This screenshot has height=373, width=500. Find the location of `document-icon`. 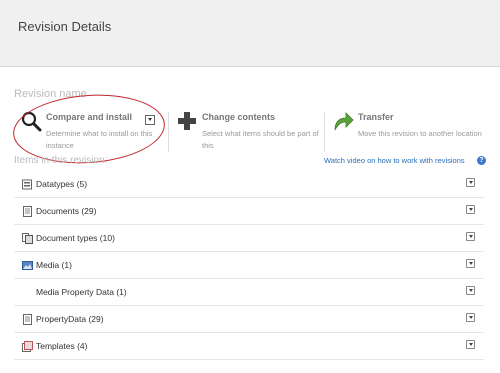

document-icon is located at coordinates (27, 211).